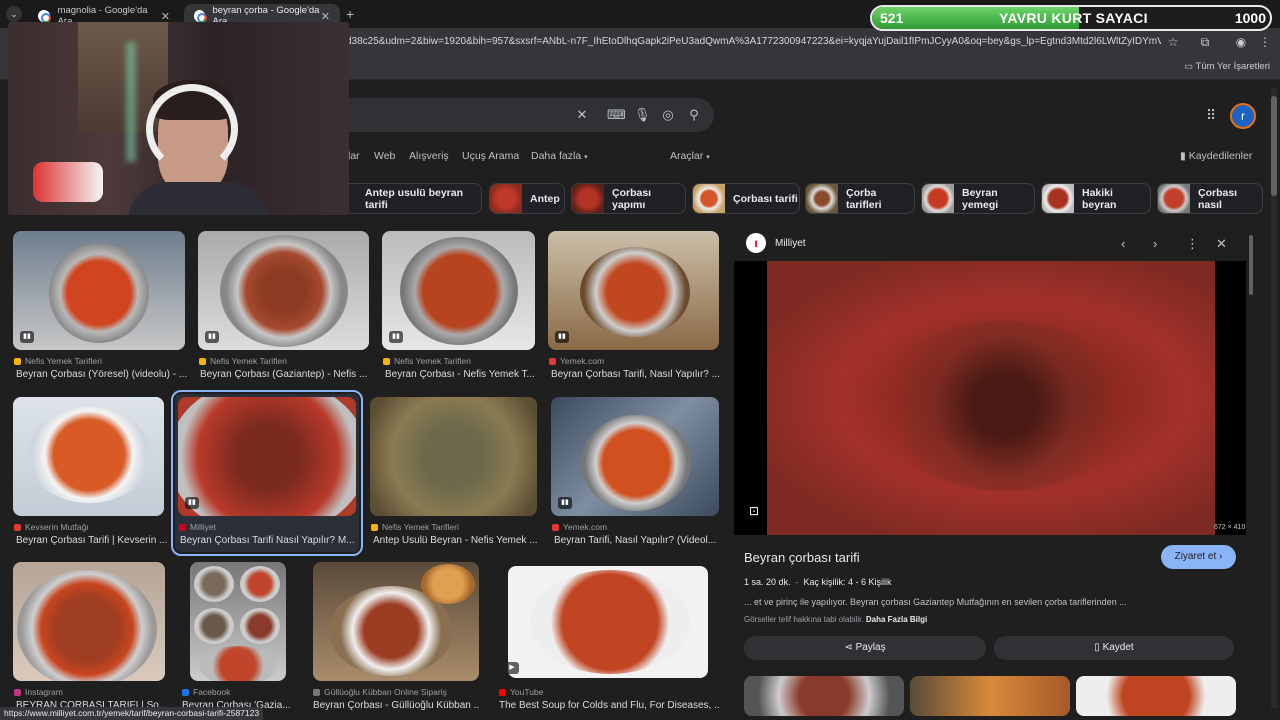  What do you see at coordinates (1218, 198) in the screenshot?
I see `chip-label: Çorbası nasıl` at bounding box center [1218, 198].